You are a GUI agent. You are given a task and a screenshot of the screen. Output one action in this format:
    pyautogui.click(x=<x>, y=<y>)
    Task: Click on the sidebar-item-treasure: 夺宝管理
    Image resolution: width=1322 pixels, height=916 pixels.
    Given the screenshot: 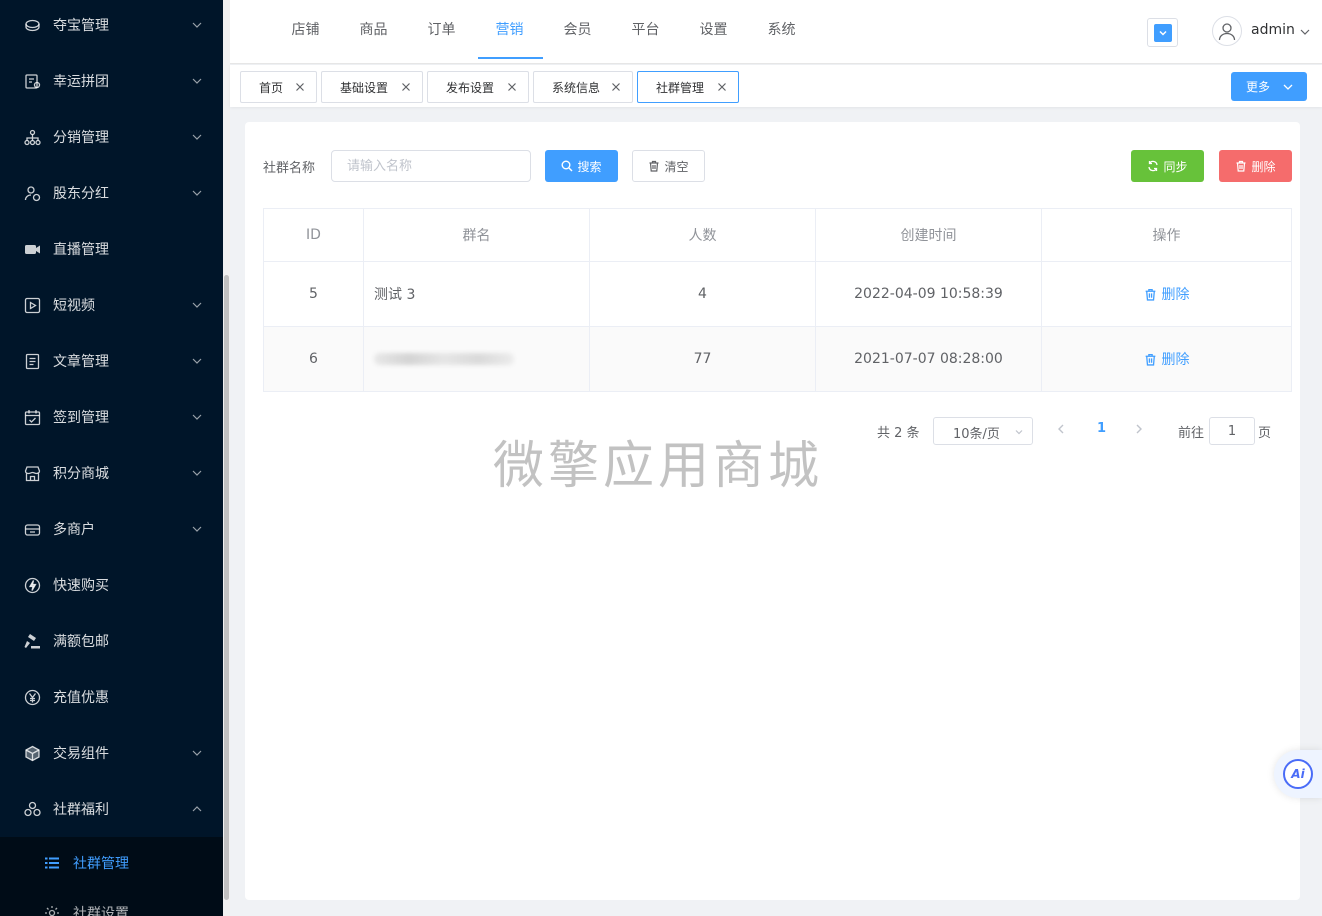 What is the action you would take?
    pyautogui.click(x=111, y=26)
    